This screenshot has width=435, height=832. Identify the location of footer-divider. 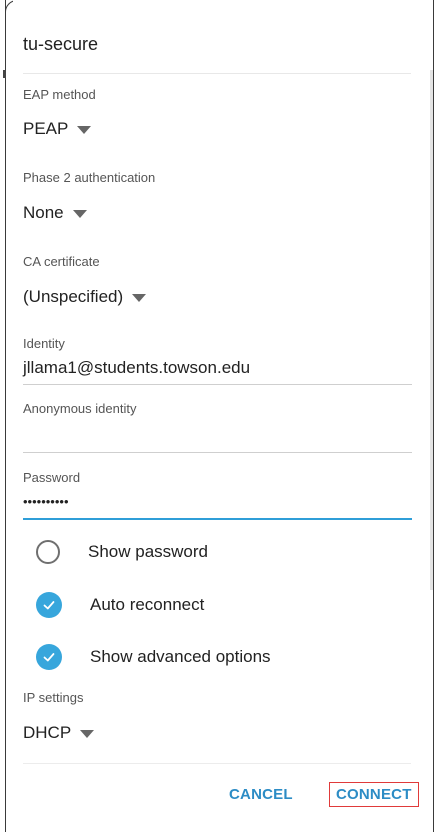
(217, 763).